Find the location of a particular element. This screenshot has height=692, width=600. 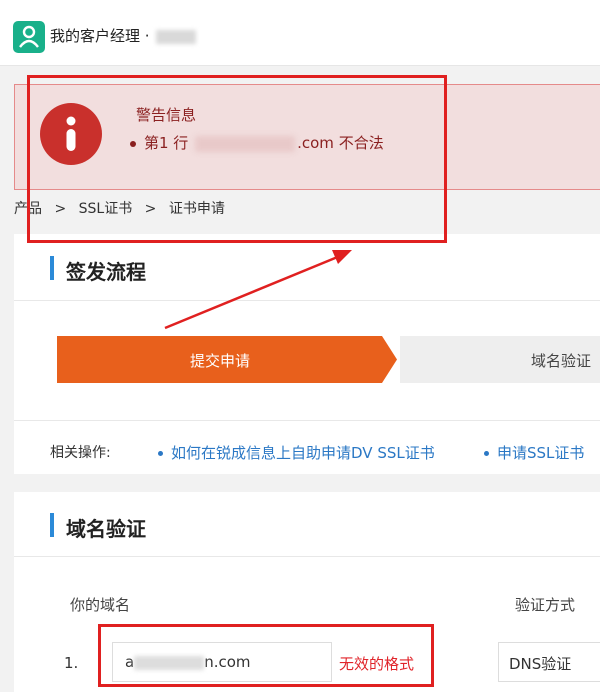

related-ops-label: 相关操作: is located at coordinates (80, 453).